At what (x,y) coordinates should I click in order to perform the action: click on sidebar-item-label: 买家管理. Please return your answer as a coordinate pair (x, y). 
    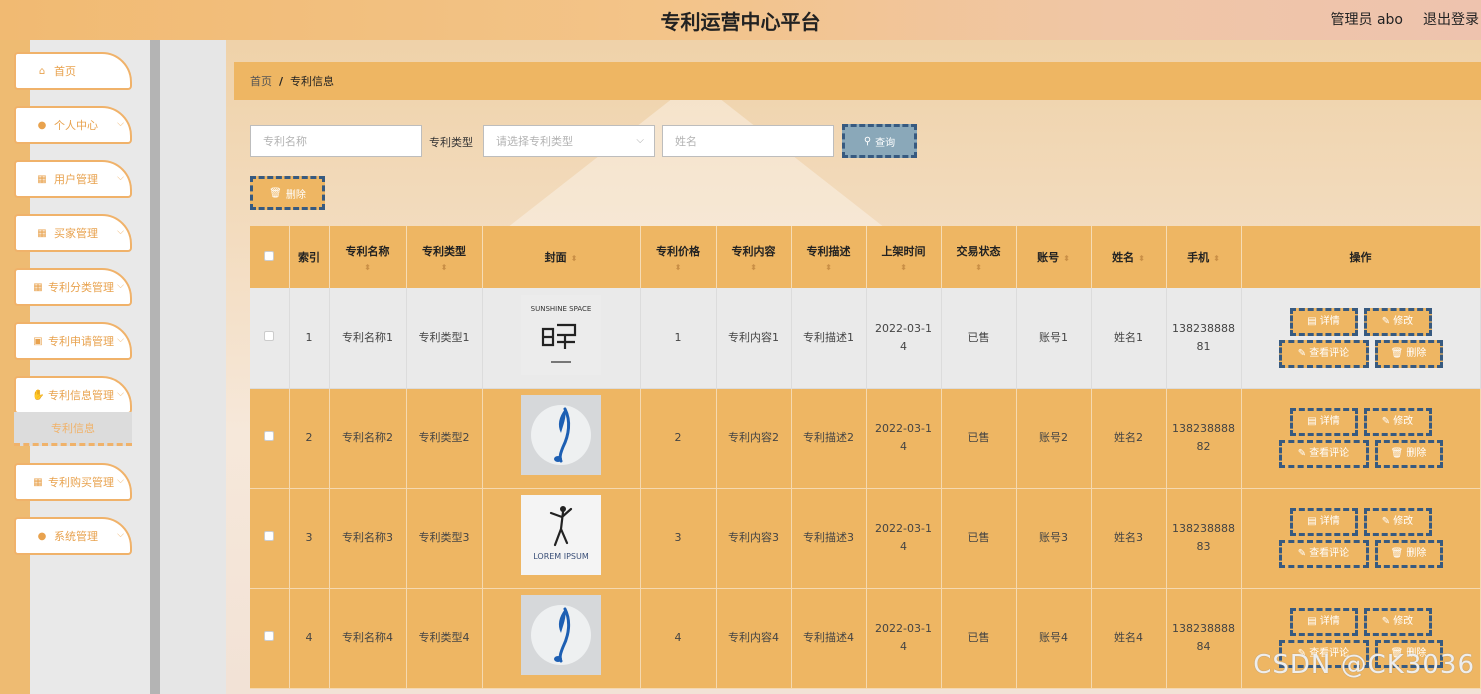
    Looking at the image, I should click on (76, 233).